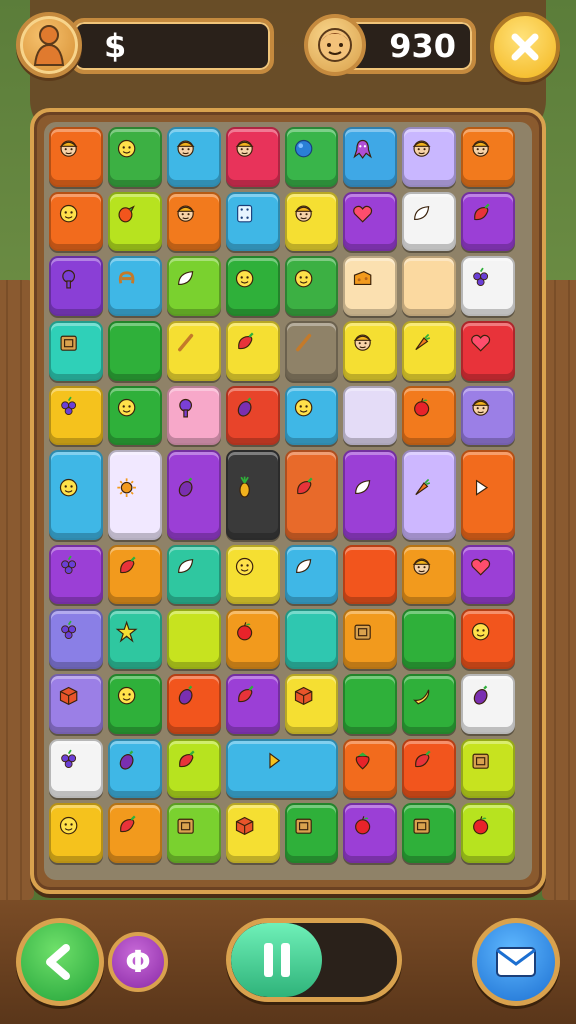 The width and height of the screenshot is (576, 1024). Describe the element at coordinates (134, 221) in the screenshot. I see `tile-fruit` at that location.